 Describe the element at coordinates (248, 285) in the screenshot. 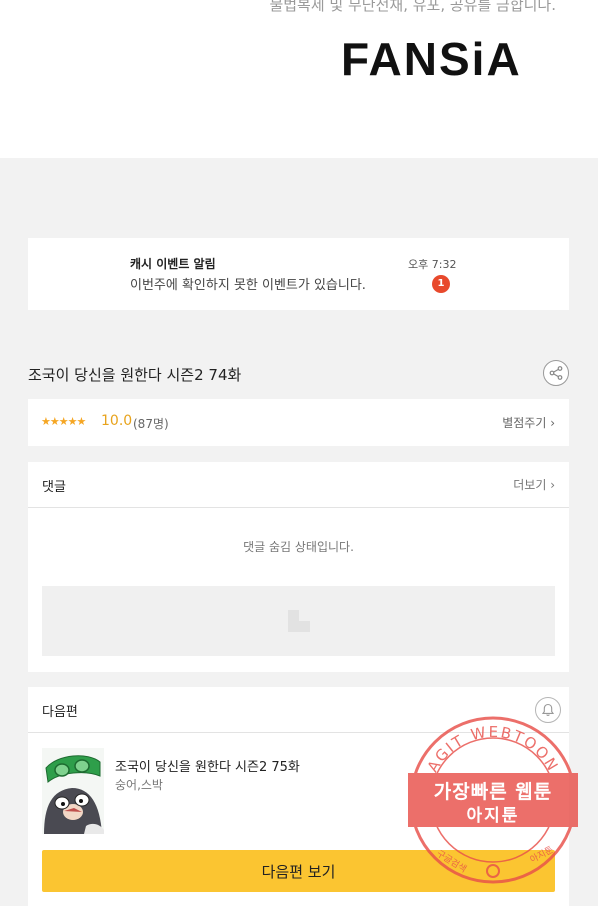

I see `alert-message: 이번주에 확인하지 못한 이벤트가 있습니다.` at that location.